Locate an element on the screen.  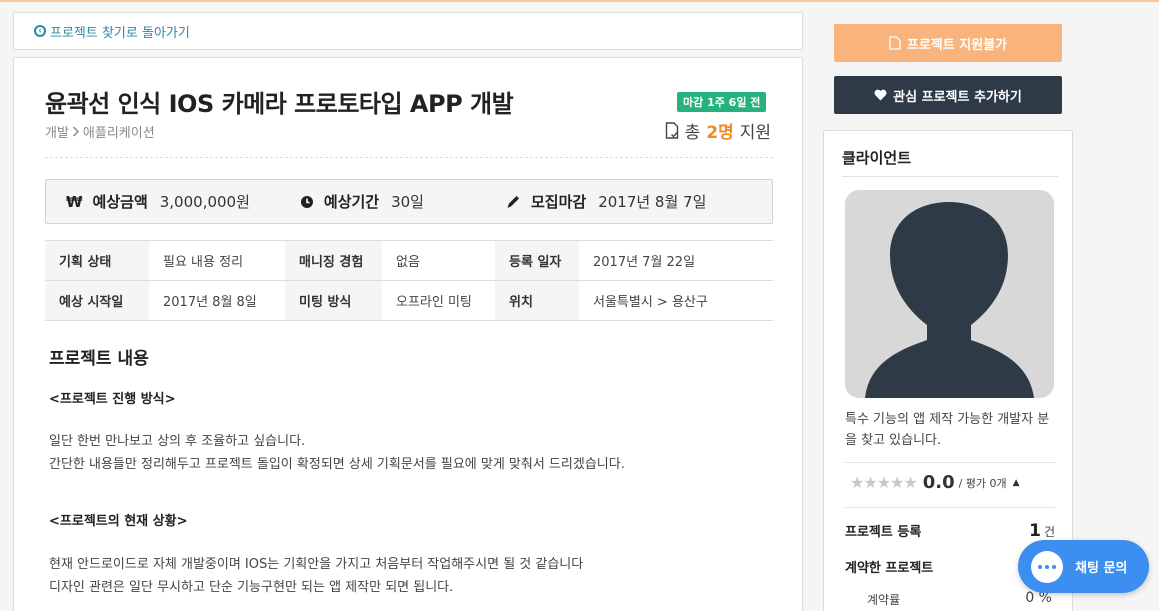
add-interest-button: 관심 프로젝트 추가하기 is located at coordinates (948, 95).